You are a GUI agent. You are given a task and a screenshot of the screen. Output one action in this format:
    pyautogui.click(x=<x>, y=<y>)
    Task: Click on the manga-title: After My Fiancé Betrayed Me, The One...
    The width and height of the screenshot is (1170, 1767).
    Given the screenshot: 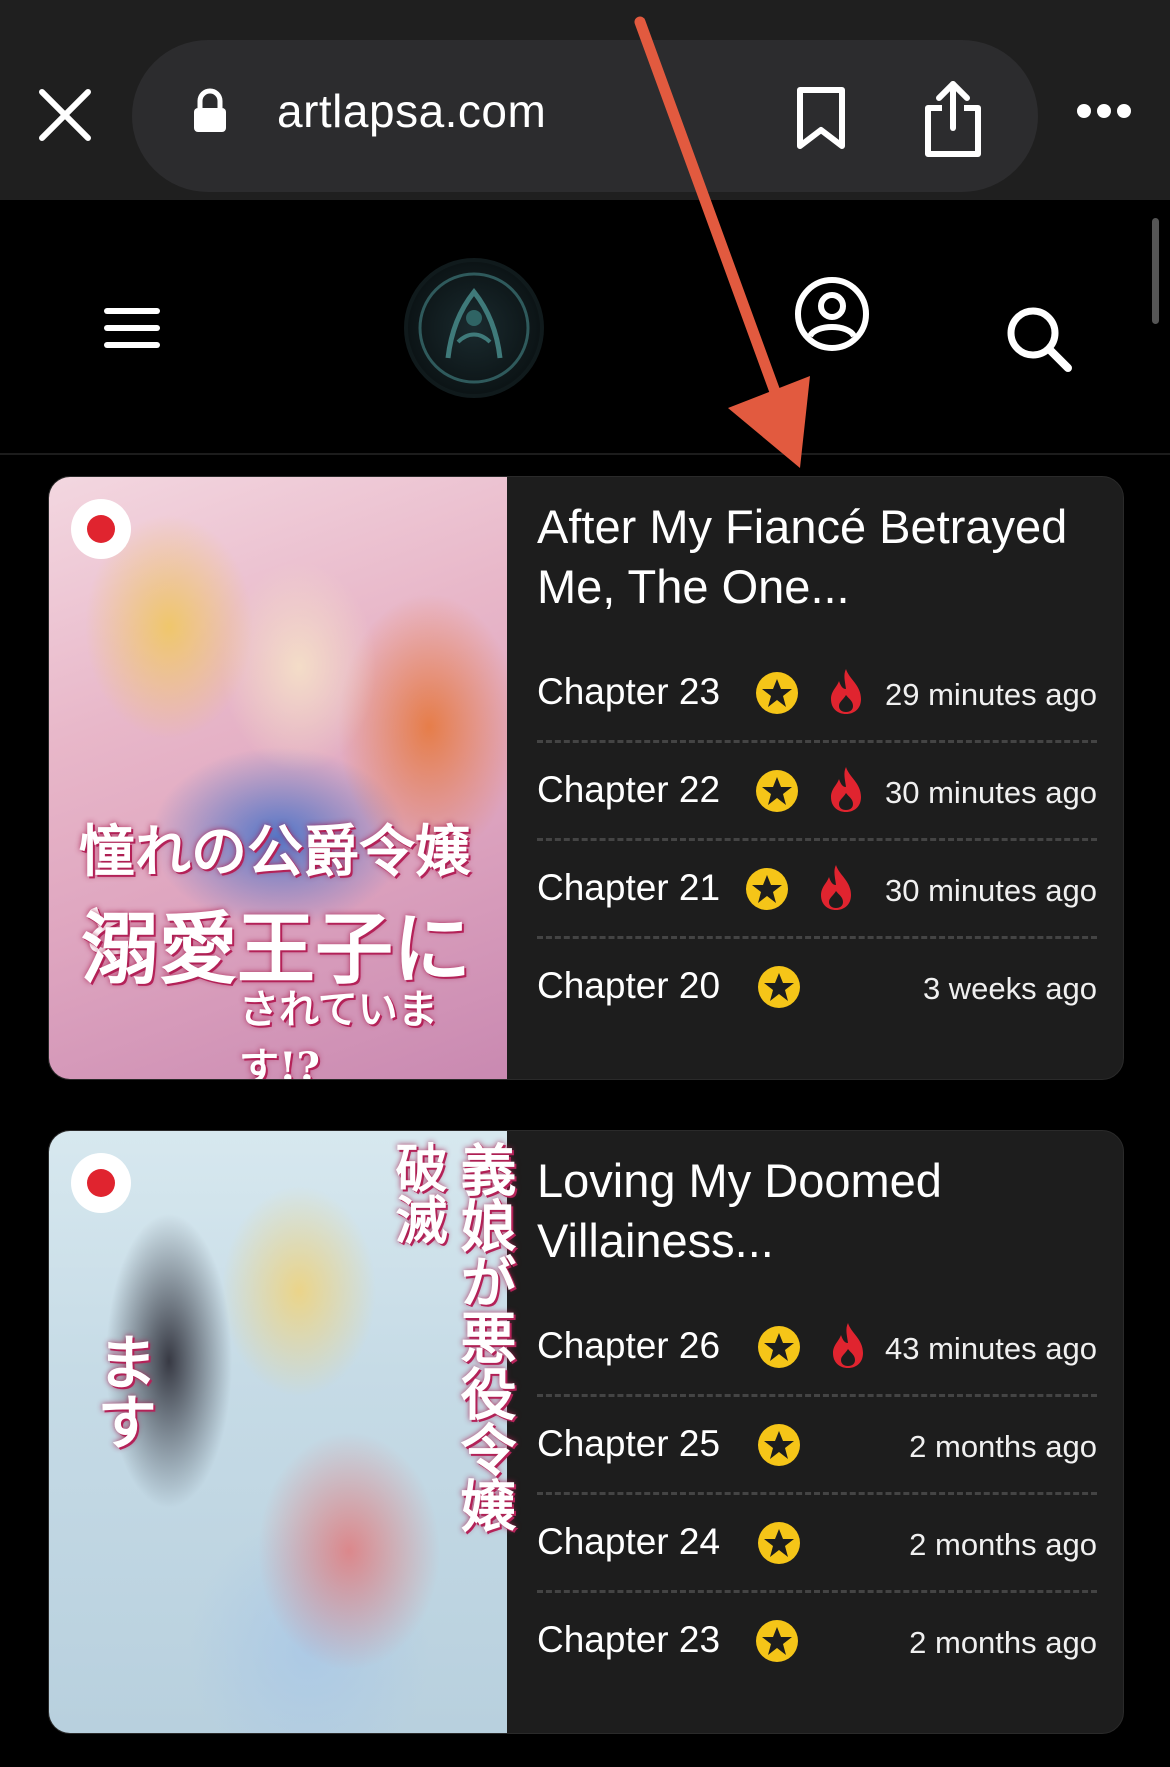 What is the action you would take?
    pyautogui.click(x=817, y=557)
    